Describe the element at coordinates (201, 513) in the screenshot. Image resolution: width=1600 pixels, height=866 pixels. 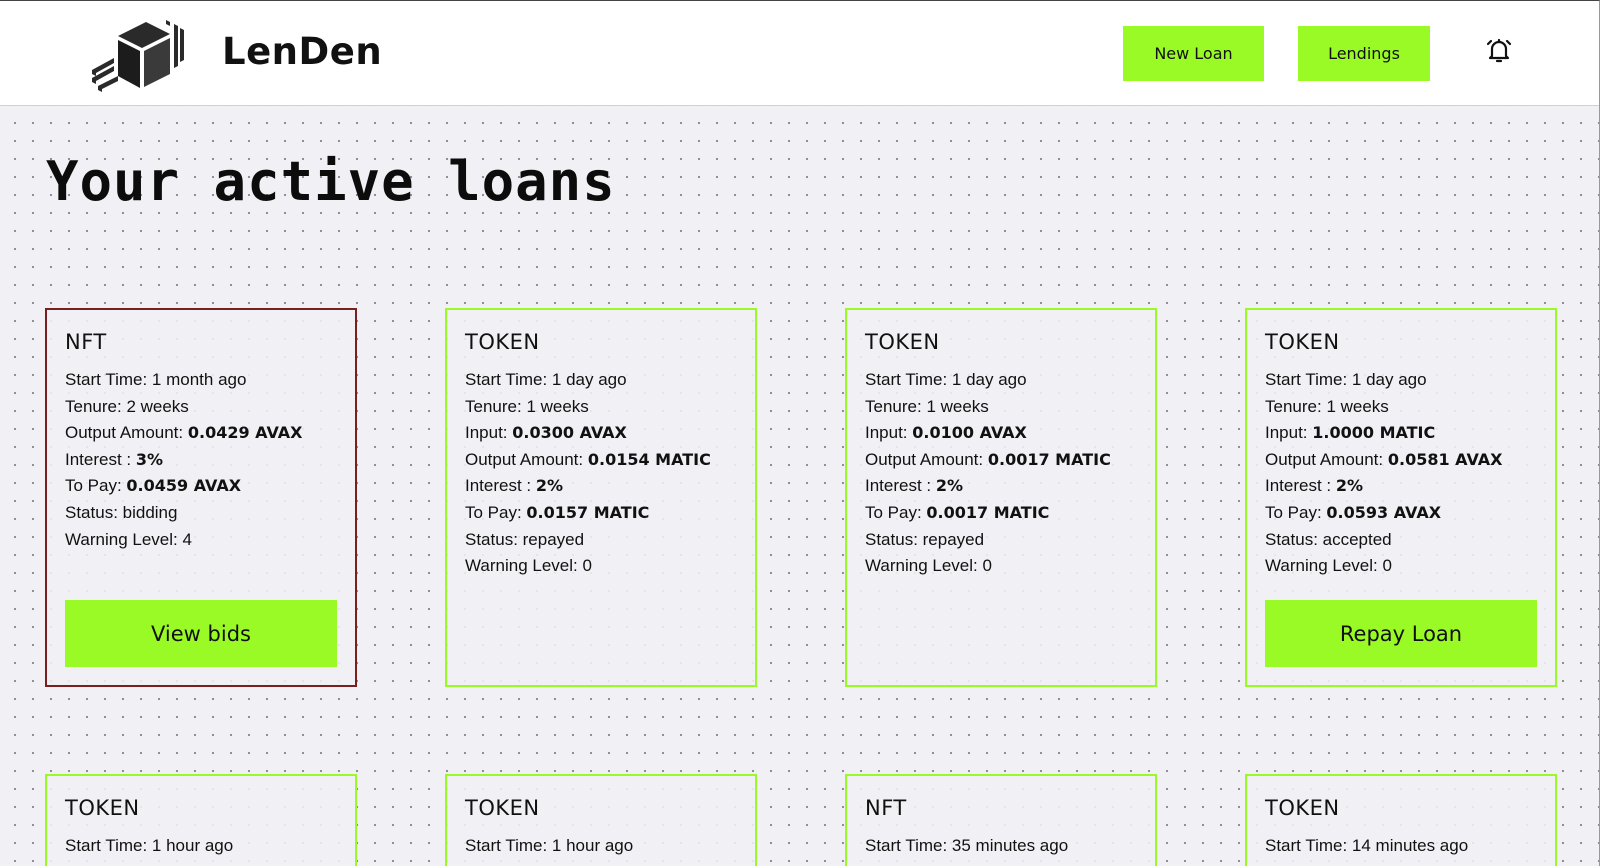
I see `loan-detail-row: Status: bidding` at that location.